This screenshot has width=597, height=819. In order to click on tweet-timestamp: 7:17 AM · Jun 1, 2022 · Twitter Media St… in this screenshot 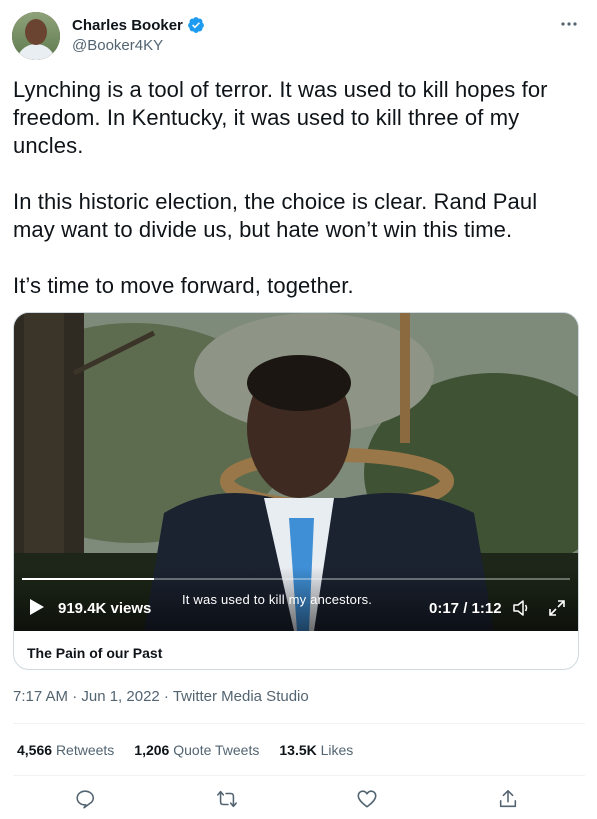, I will do `click(161, 696)`.